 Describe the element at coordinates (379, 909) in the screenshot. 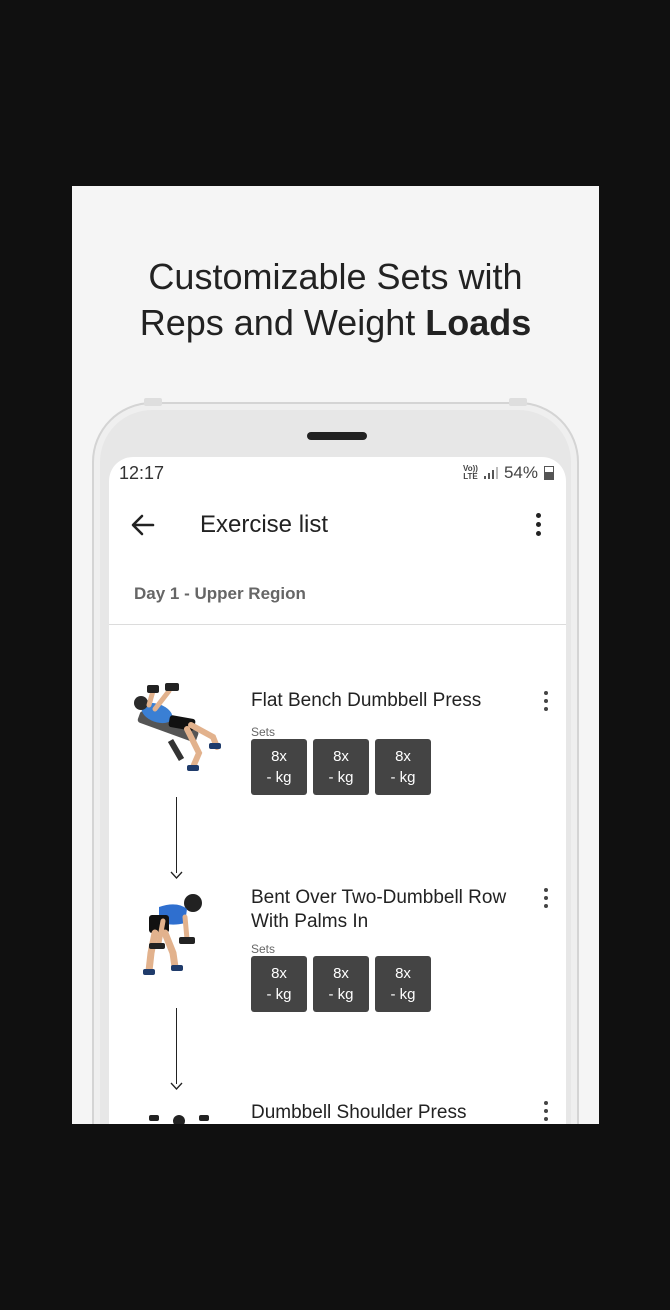

I see `exercise-name: Bent Over Two-Dumbbell Row With Palms In` at that location.